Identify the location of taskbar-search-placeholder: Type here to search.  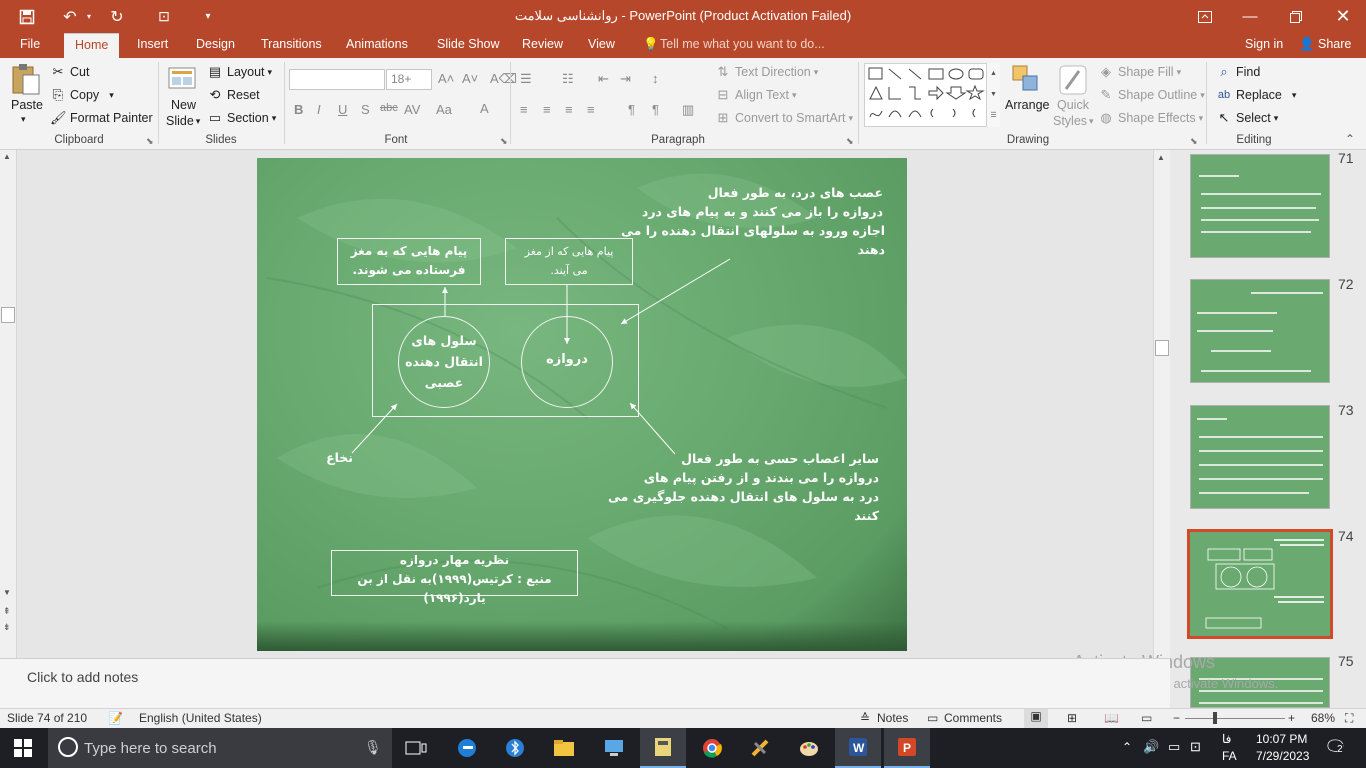
(150, 748).